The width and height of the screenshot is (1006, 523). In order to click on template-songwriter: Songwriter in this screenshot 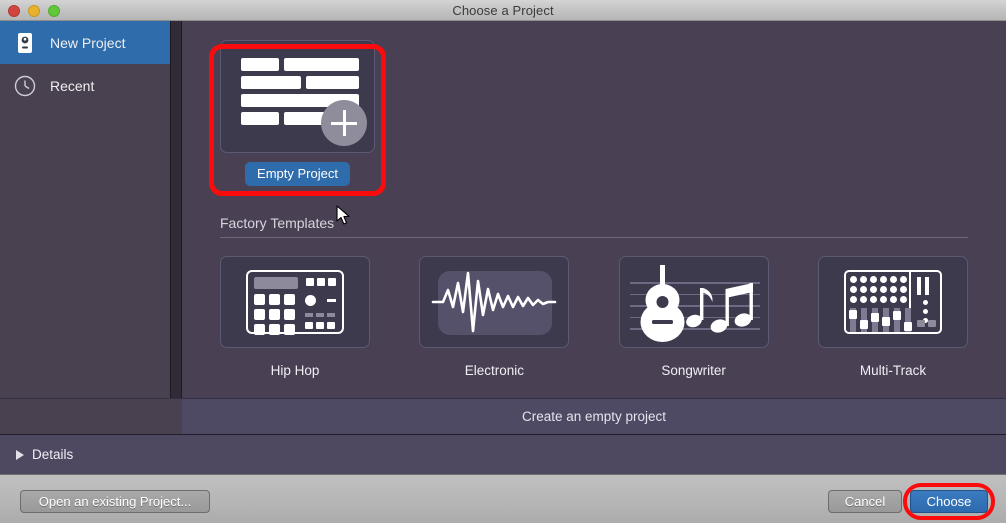, I will do `click(693, 317)`.